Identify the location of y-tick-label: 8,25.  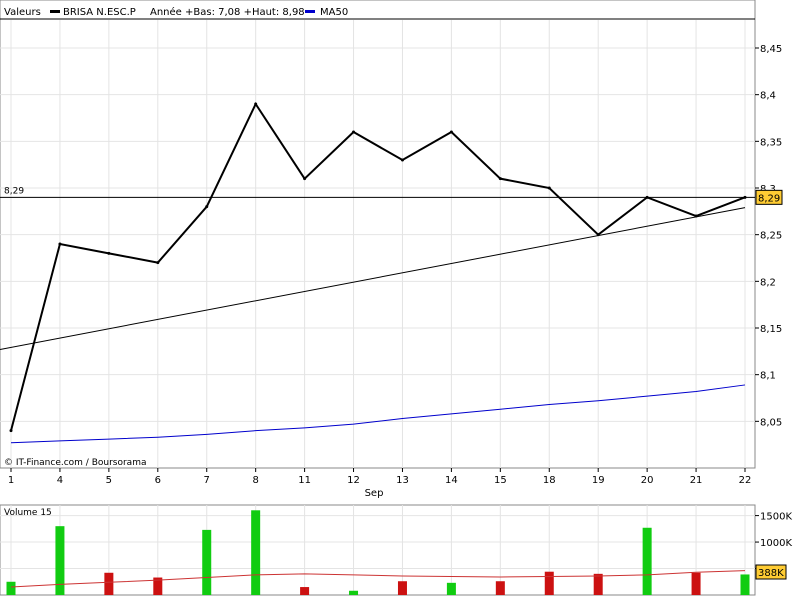
(771, 236).